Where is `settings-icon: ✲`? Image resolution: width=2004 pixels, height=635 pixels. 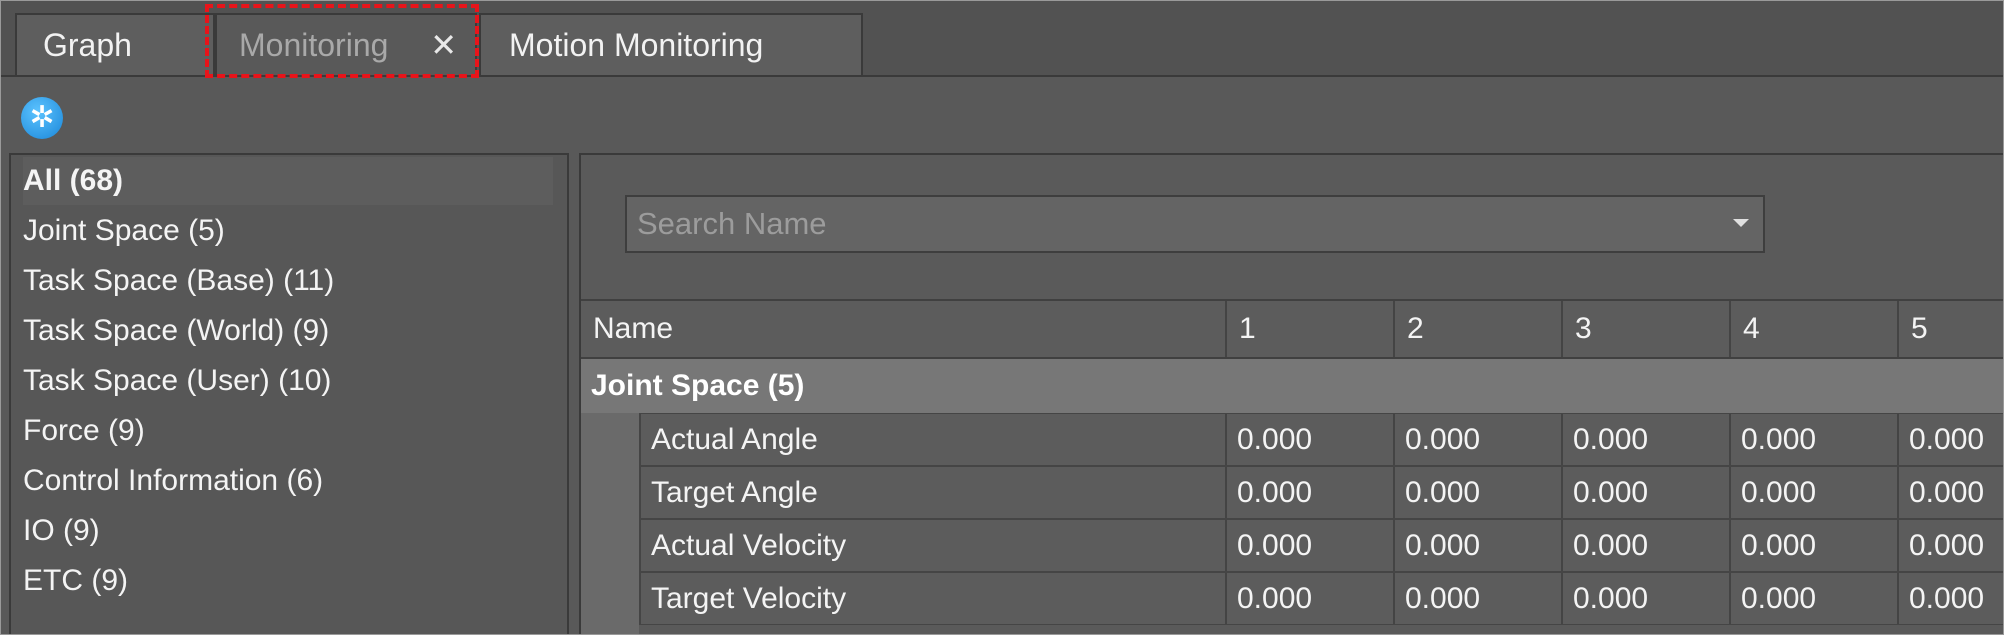 settings-icon: ✲ is located at coordinates (42, 118).